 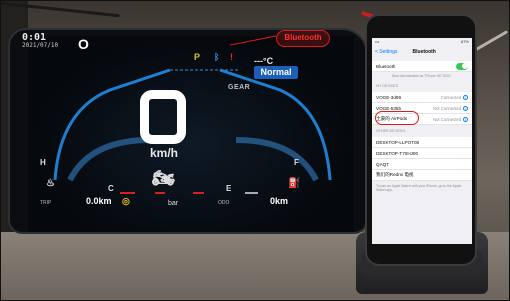 What do you see at coordinates (173, 203) in the screenshot?
I see `pressure-unit: bar` at bounding box center [173, 203].